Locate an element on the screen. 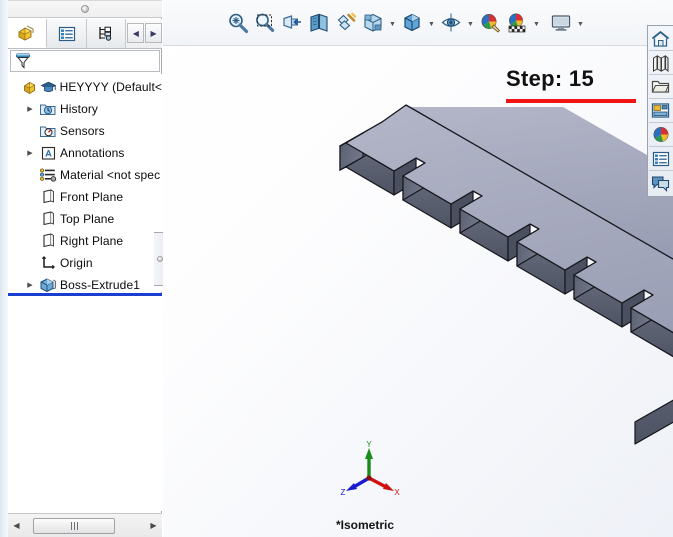  hide-show-items-button is located at coordinates (451, 23).